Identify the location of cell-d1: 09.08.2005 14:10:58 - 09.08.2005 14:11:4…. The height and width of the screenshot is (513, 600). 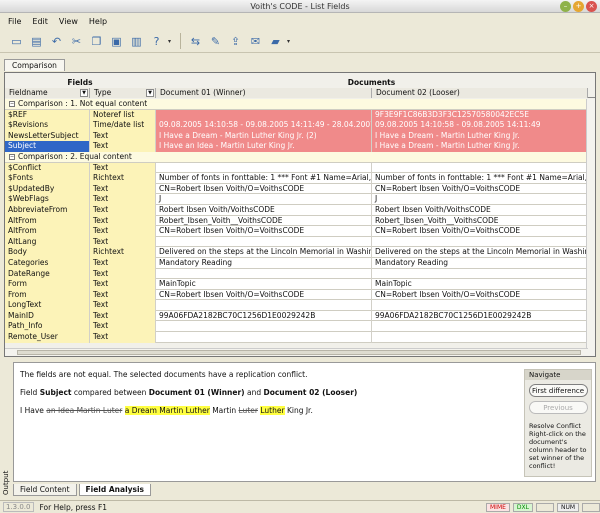
(264, 125).